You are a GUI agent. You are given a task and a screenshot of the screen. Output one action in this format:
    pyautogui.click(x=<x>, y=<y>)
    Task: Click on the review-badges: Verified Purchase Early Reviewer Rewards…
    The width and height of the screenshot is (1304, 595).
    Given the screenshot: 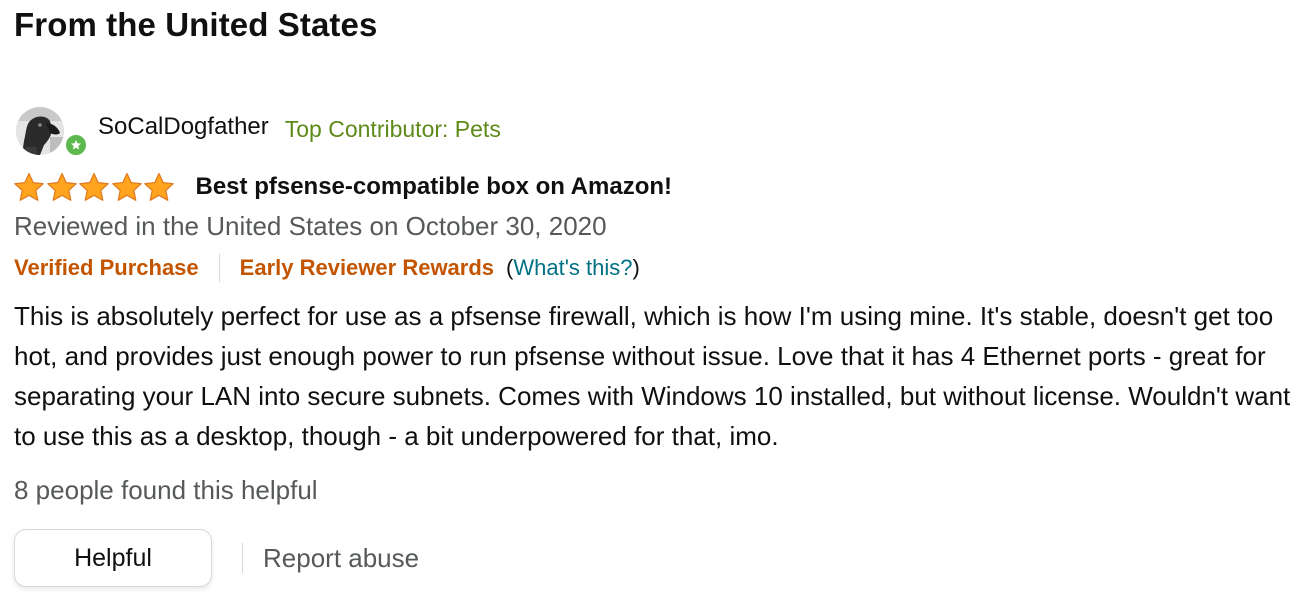 What is the action you would take?
    pyautogui.click(x=327, y=268)
    